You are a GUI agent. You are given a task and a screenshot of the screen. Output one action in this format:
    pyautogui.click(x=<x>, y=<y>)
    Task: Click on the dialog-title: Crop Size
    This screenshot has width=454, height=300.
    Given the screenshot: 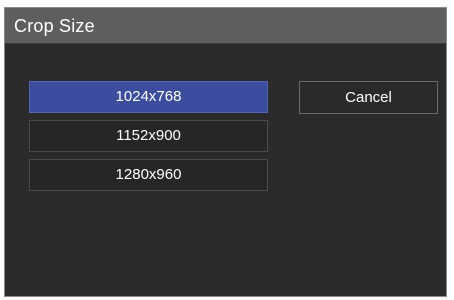 What is the action you would take?
    pyautogui.click(x=54, y=26)
    